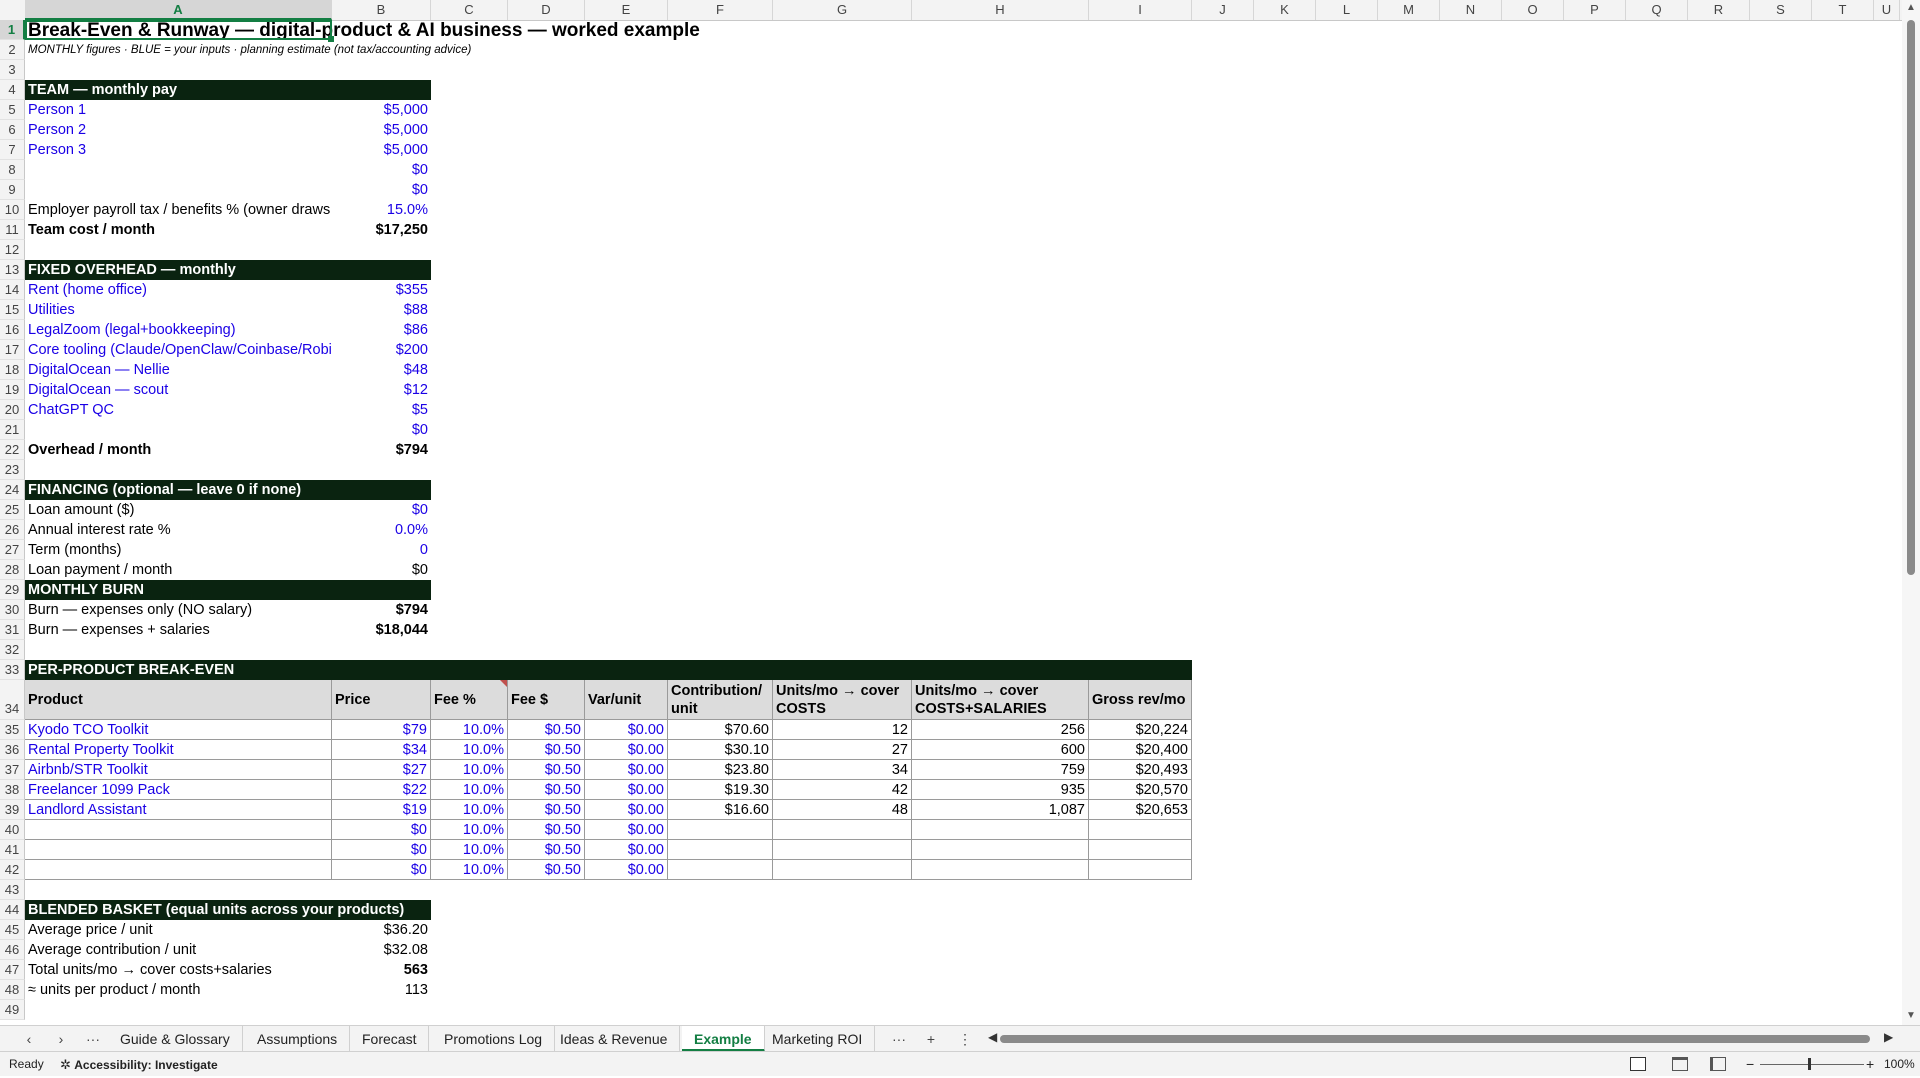  Describe the element at coordinates (381, 700) in the screenshot. I see `product-table-header: Price` at that location.